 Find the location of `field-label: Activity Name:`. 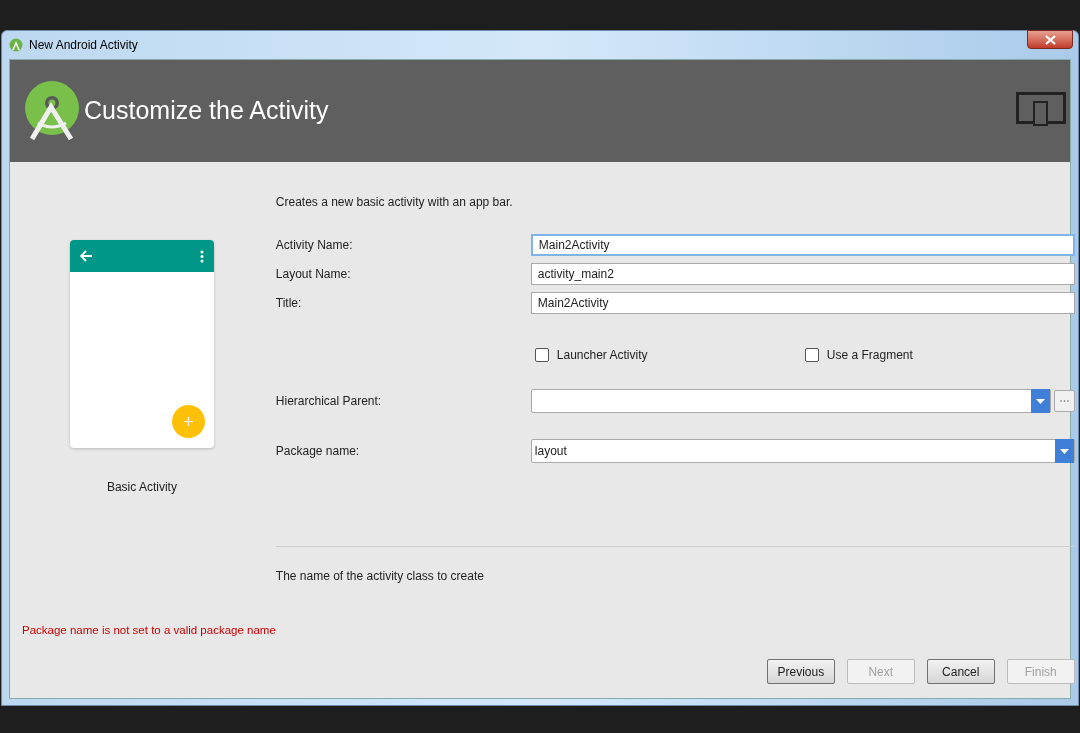

field-label: Activity Name: is located at coordinates (314, 245).